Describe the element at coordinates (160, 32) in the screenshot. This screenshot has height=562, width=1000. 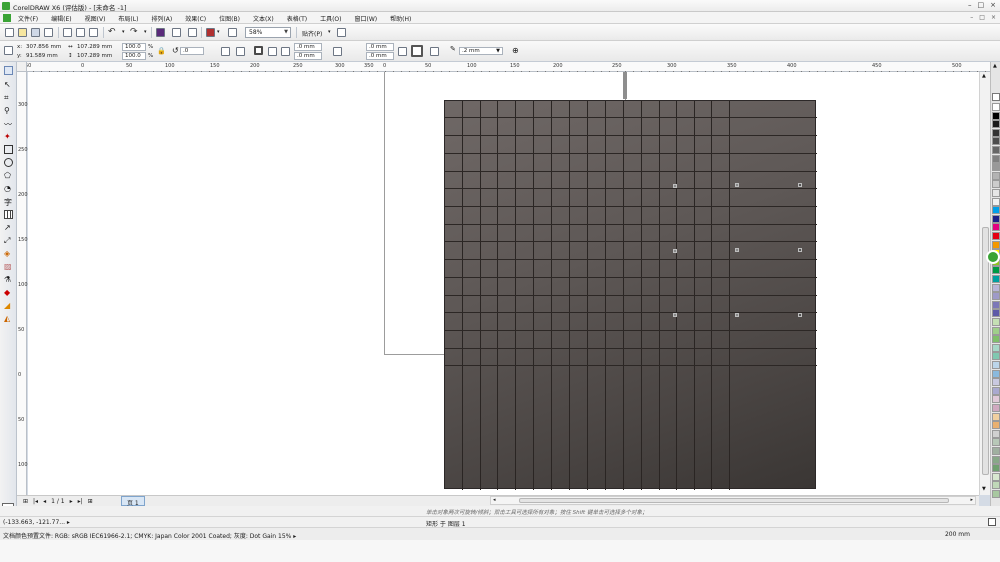
I see `import-icon` at that location.